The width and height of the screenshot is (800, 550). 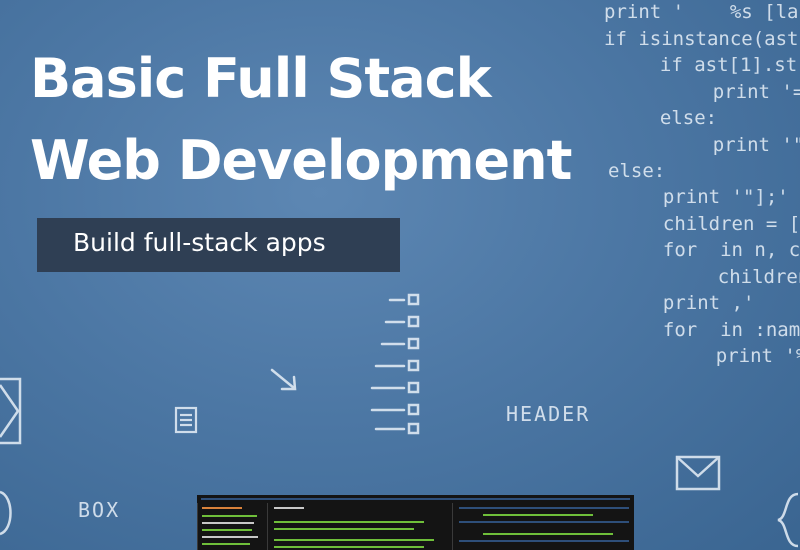 What do you see at coordinates (756, 145) in the screenshot?
I see `code-line: print '"]'` at bounding box center [756, 145].